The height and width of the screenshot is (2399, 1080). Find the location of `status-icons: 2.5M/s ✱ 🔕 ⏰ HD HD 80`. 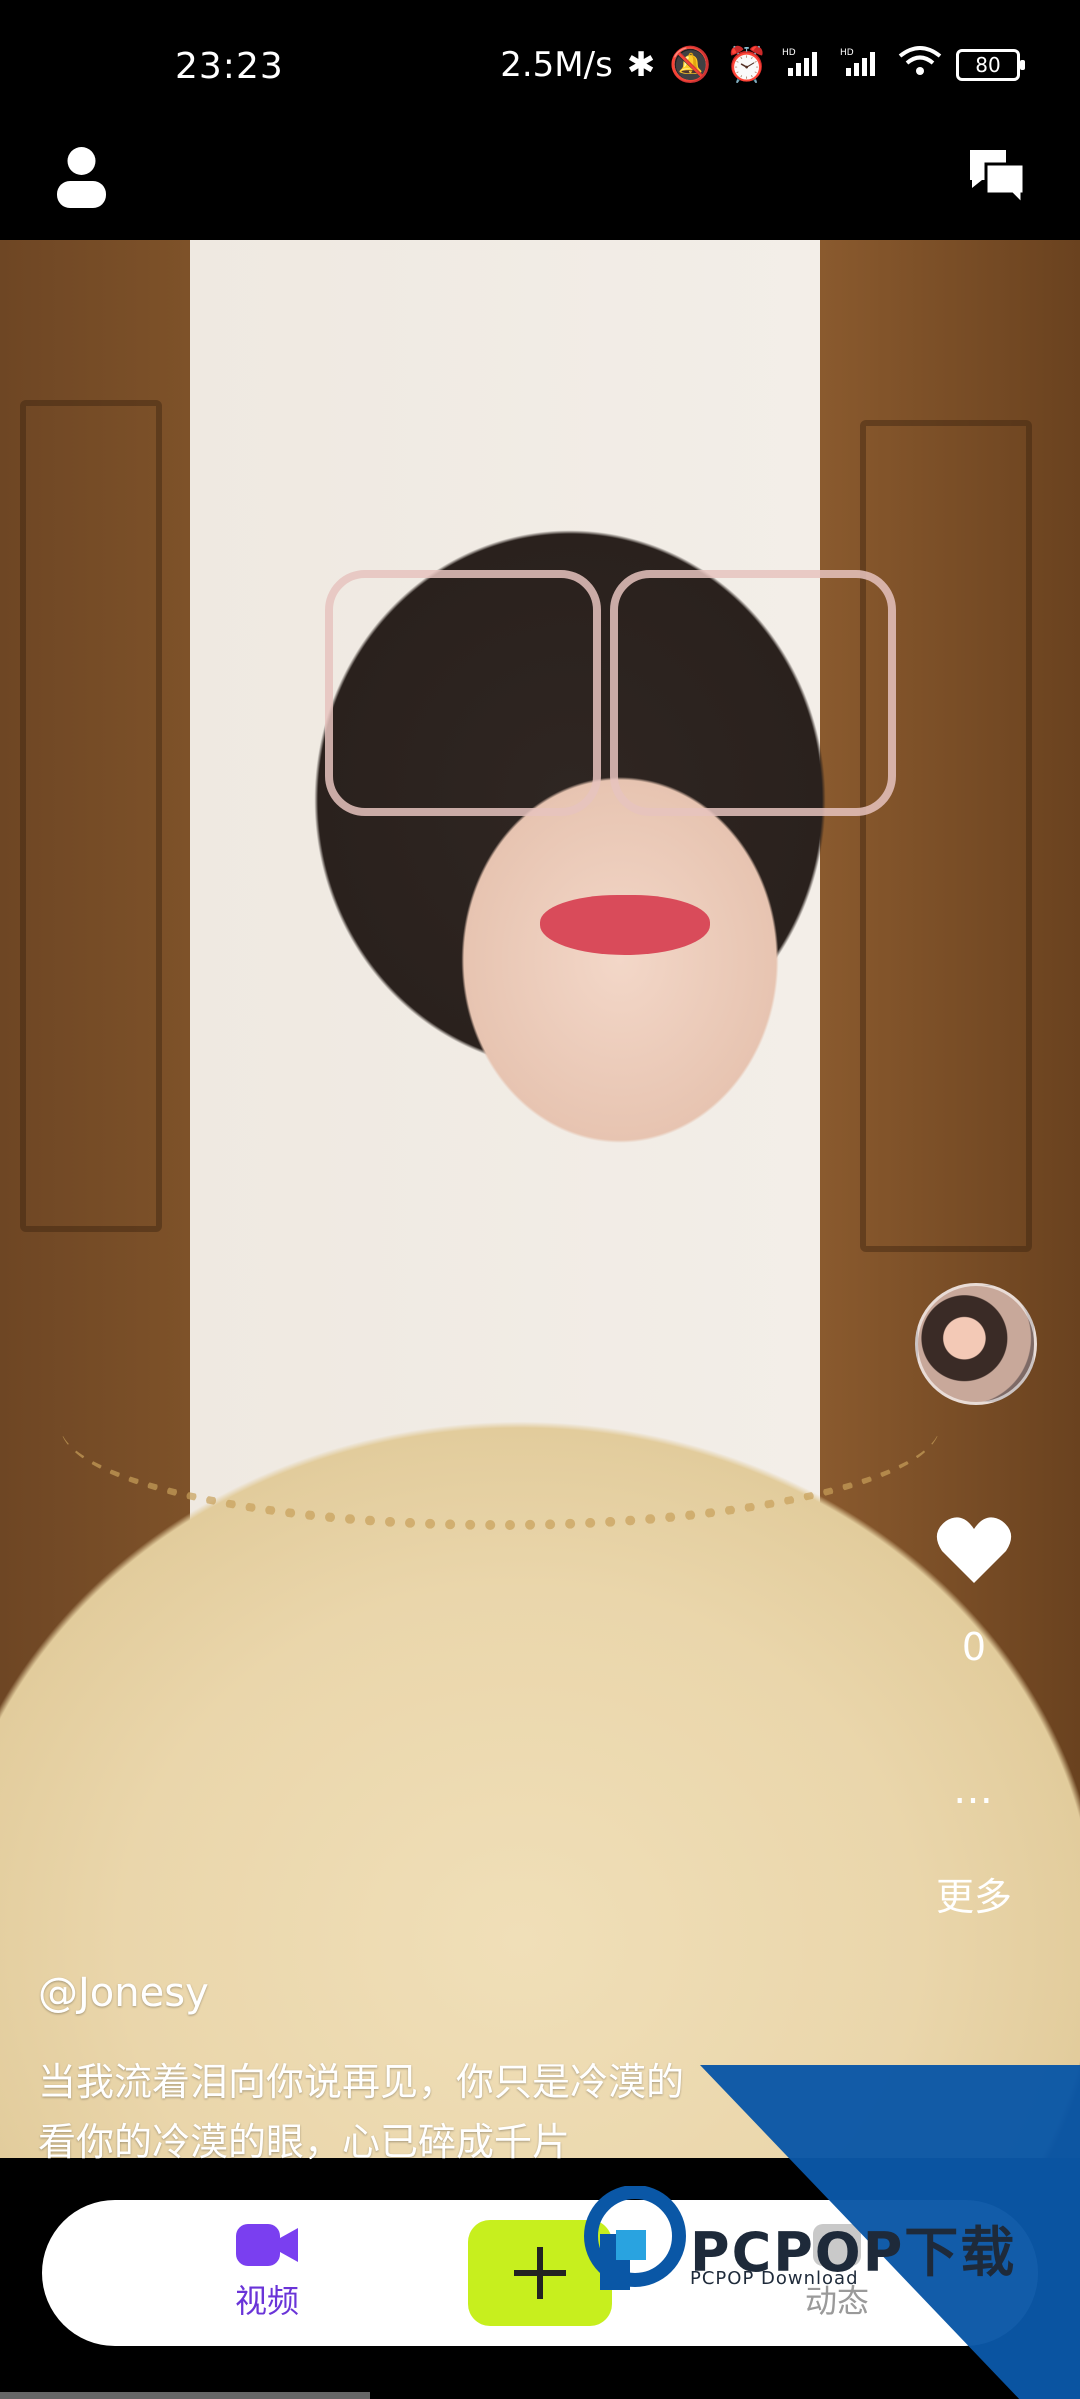

status-icons: 2.5M/s ✱ 🔕 ⏰ HD HD 80 is located at coordinates (762, 64).